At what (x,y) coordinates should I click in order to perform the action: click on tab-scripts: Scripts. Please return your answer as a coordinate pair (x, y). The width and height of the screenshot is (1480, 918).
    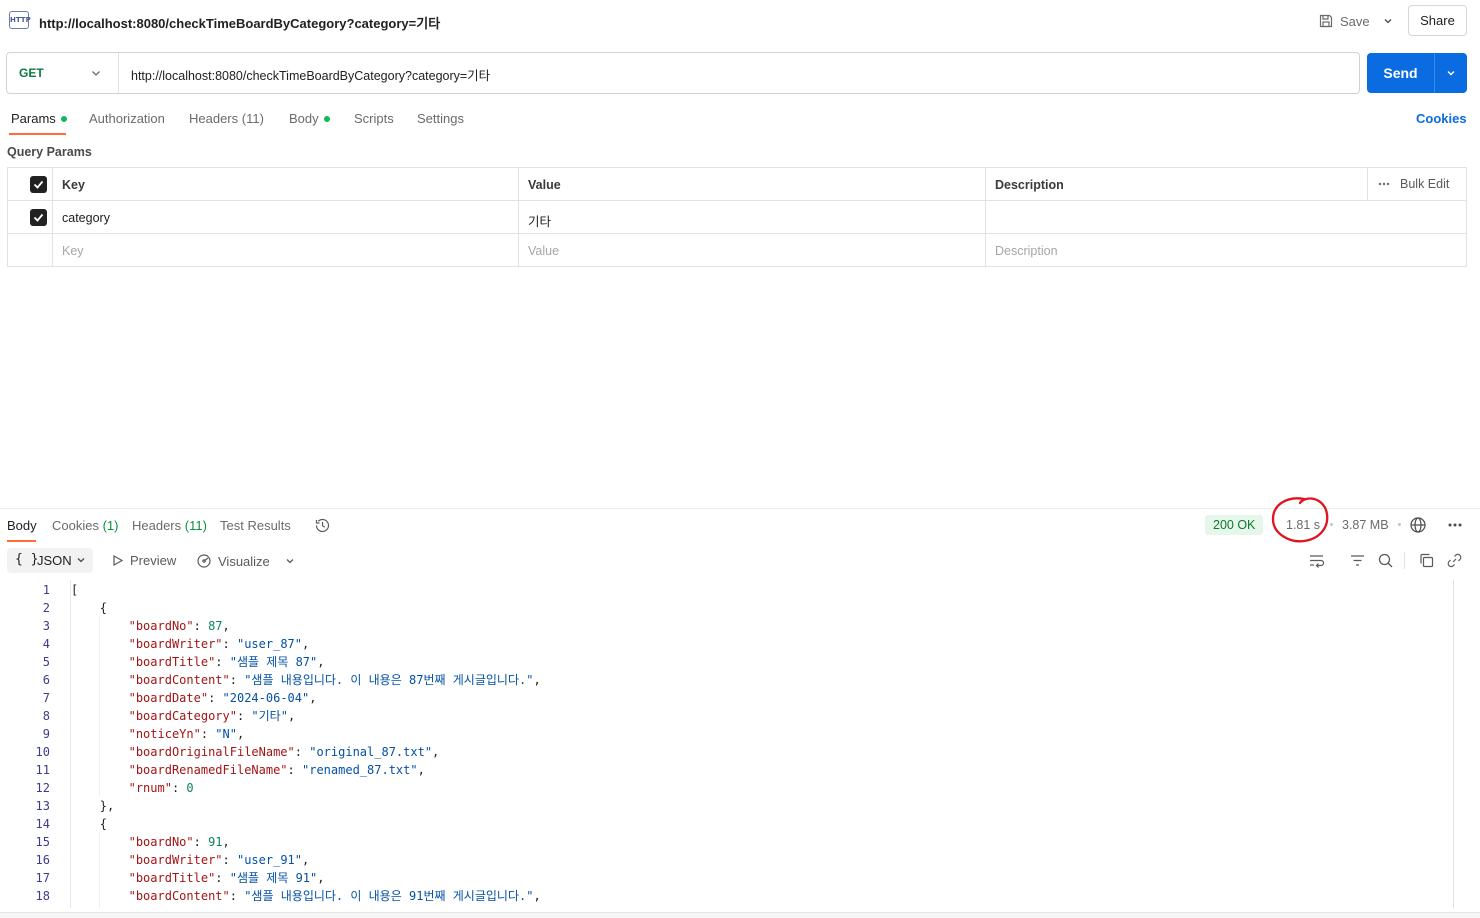
    Looking at the image, I should click on (374, 118).